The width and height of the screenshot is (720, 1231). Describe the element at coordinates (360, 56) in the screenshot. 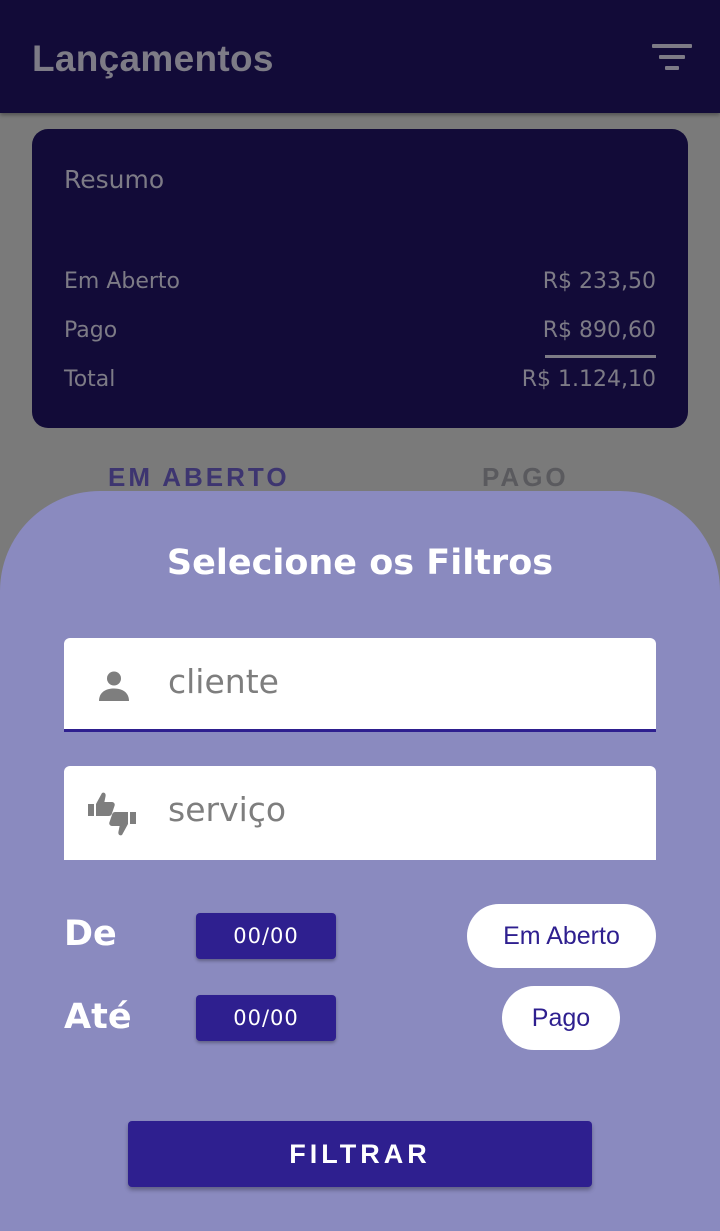

I see `app-bar: Lançamentos` at that location.